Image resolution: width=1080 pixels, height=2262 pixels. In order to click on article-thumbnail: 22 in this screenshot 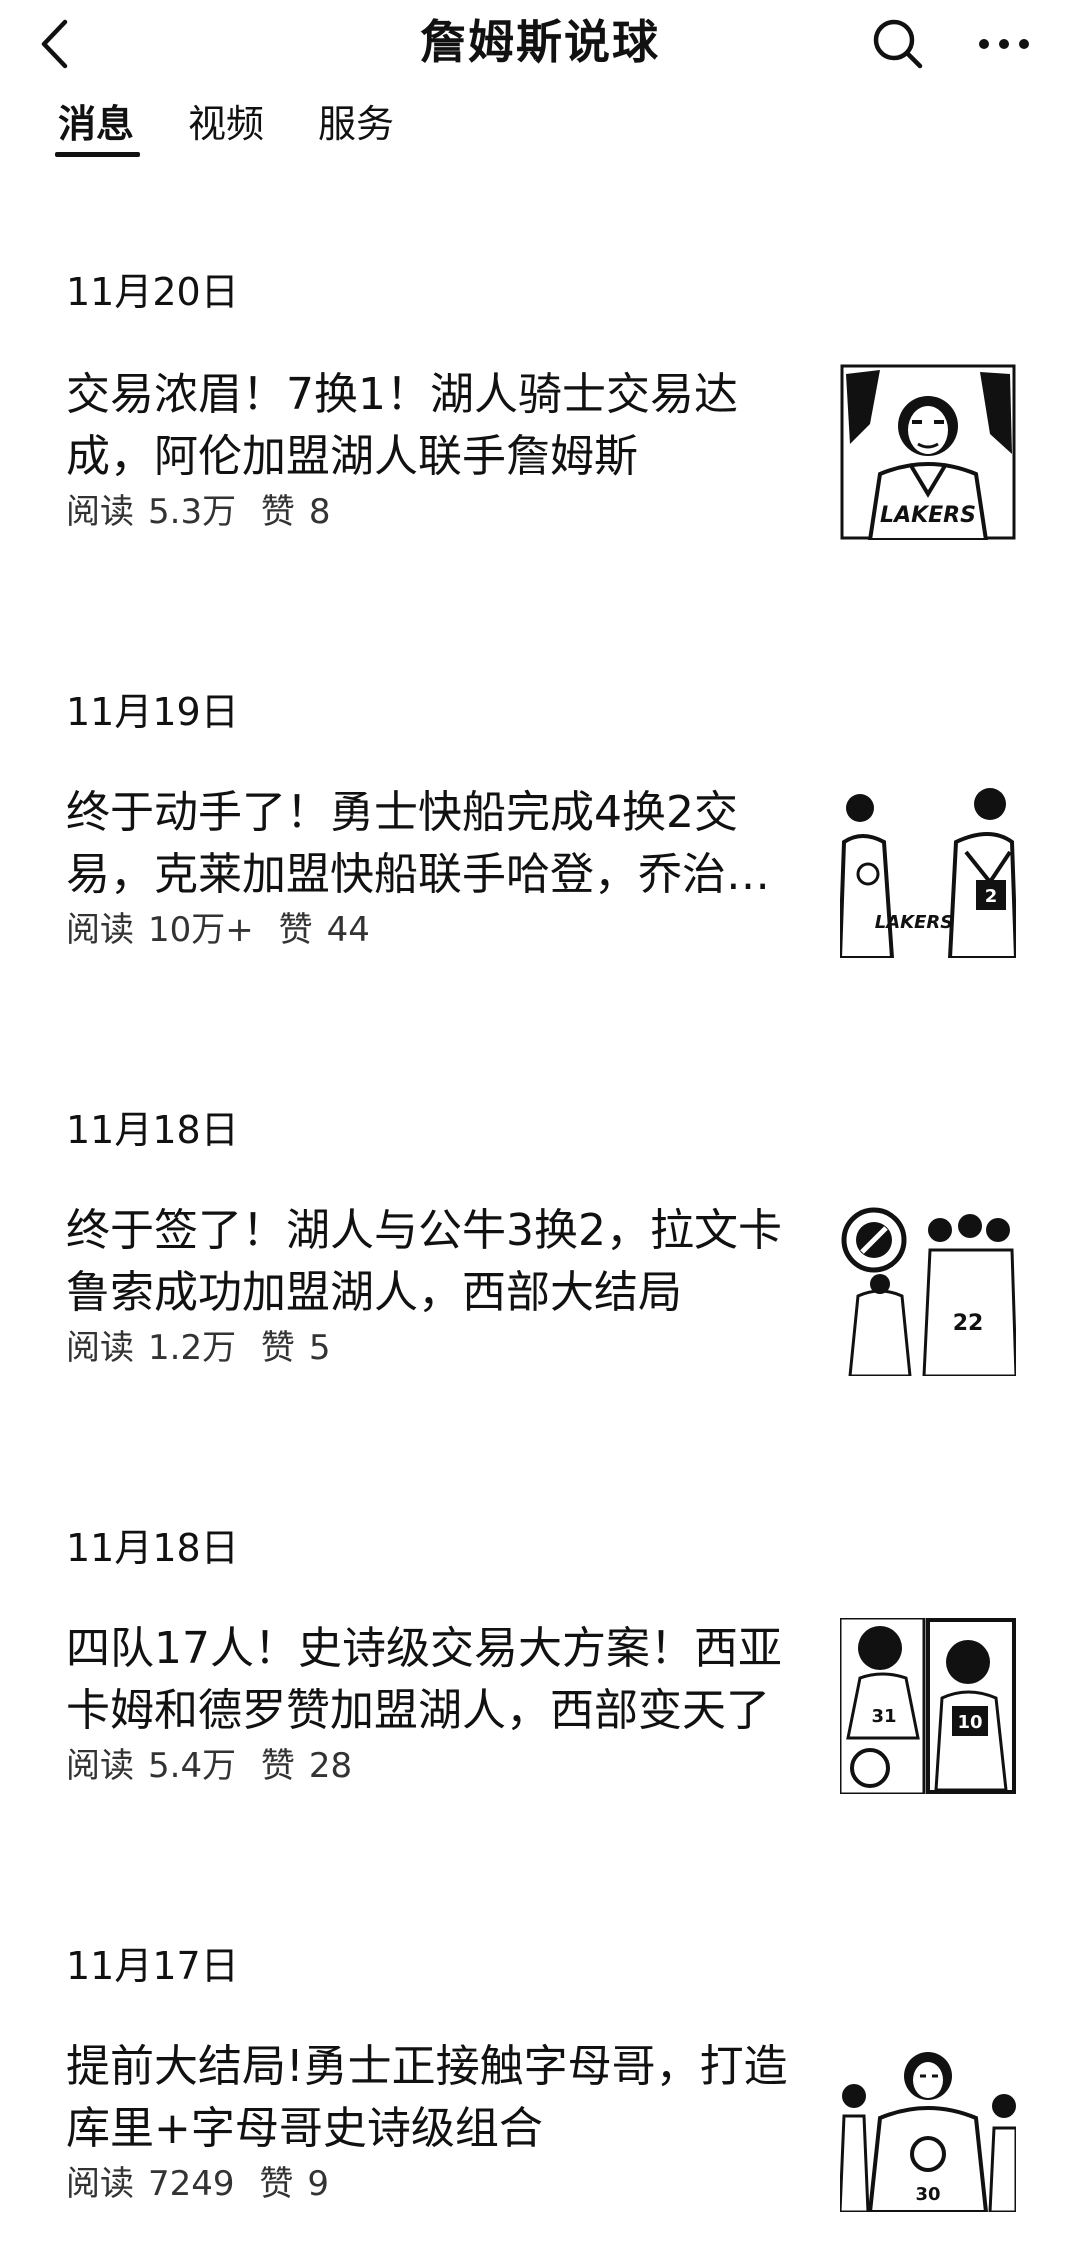, I will do `click(928, 1288)`.